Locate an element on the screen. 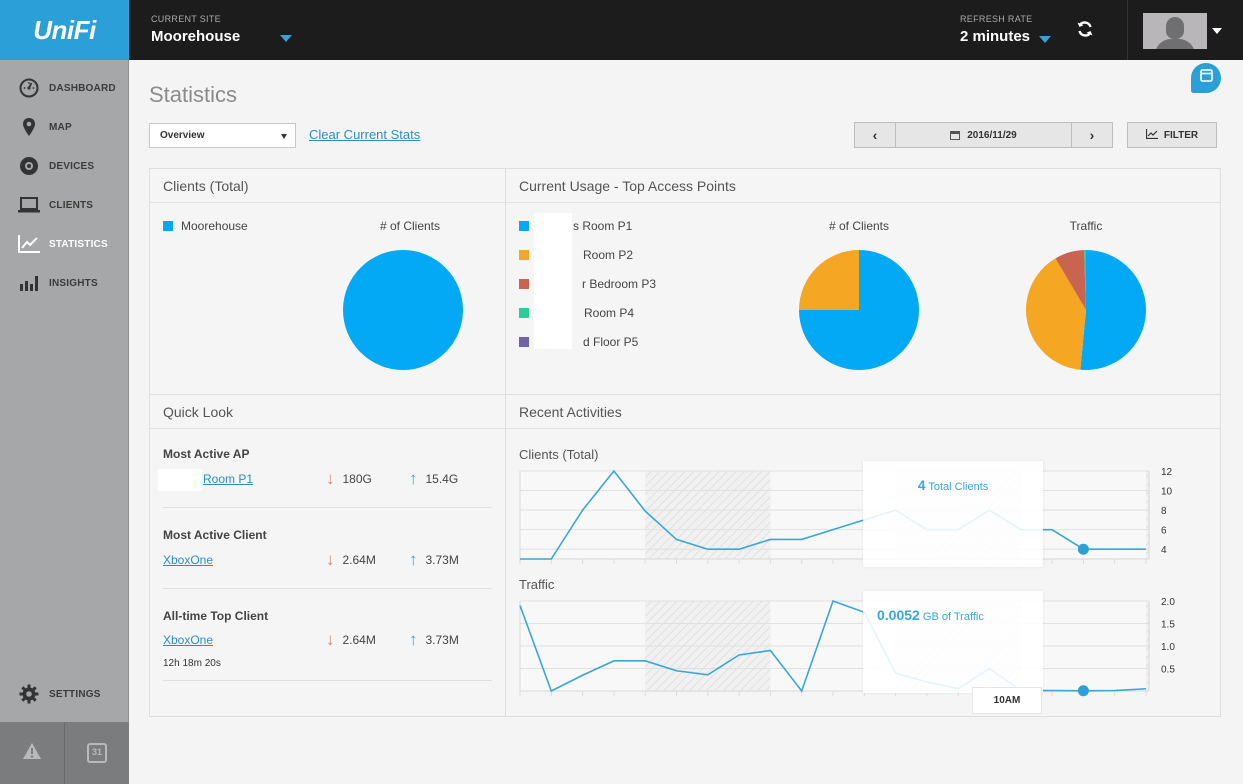 The height and width of the screenshot is (784, 1243). most-active-client-download: ↓ 2.64M is located at coordinates (351, 560).